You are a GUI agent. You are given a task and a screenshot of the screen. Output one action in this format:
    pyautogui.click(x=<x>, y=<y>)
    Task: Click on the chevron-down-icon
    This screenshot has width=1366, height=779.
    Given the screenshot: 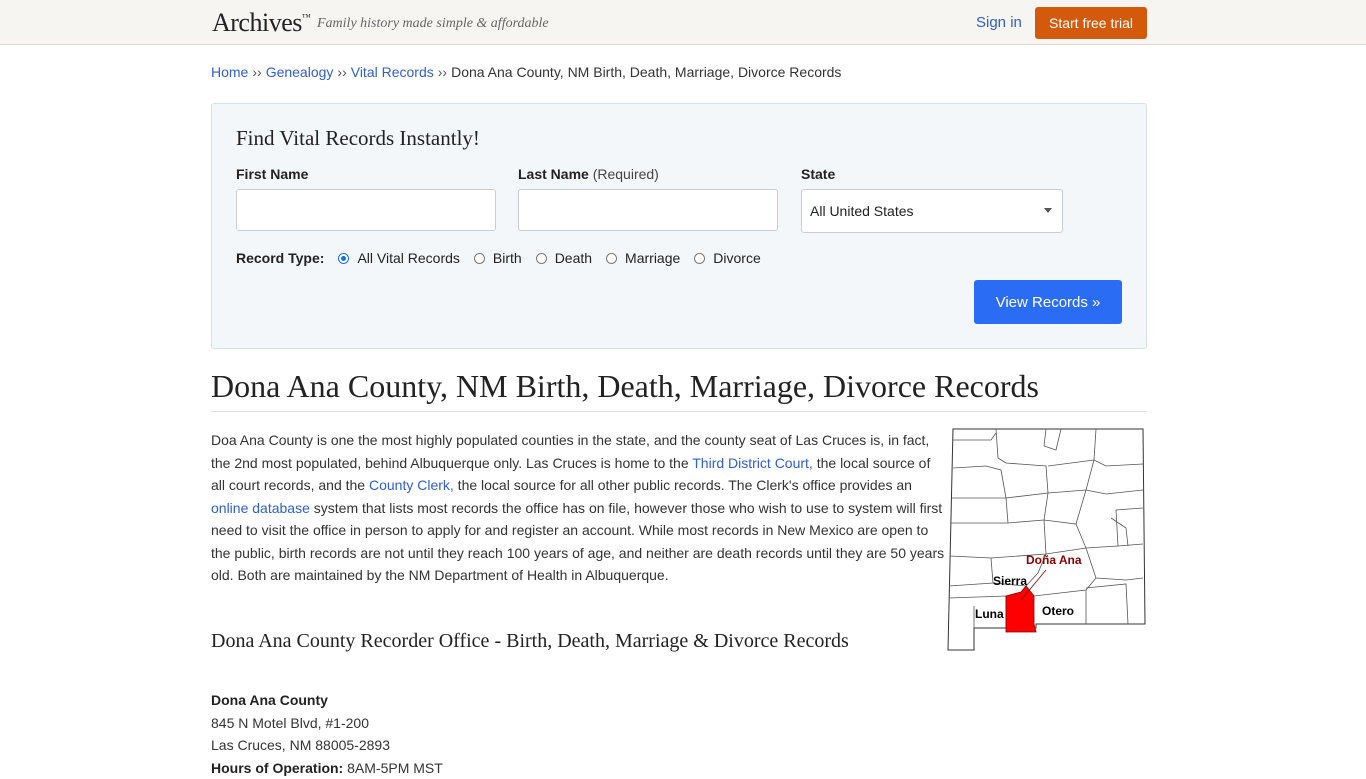 What is the action you would take?
    pyautogui.click(x=1048, y=210)
    